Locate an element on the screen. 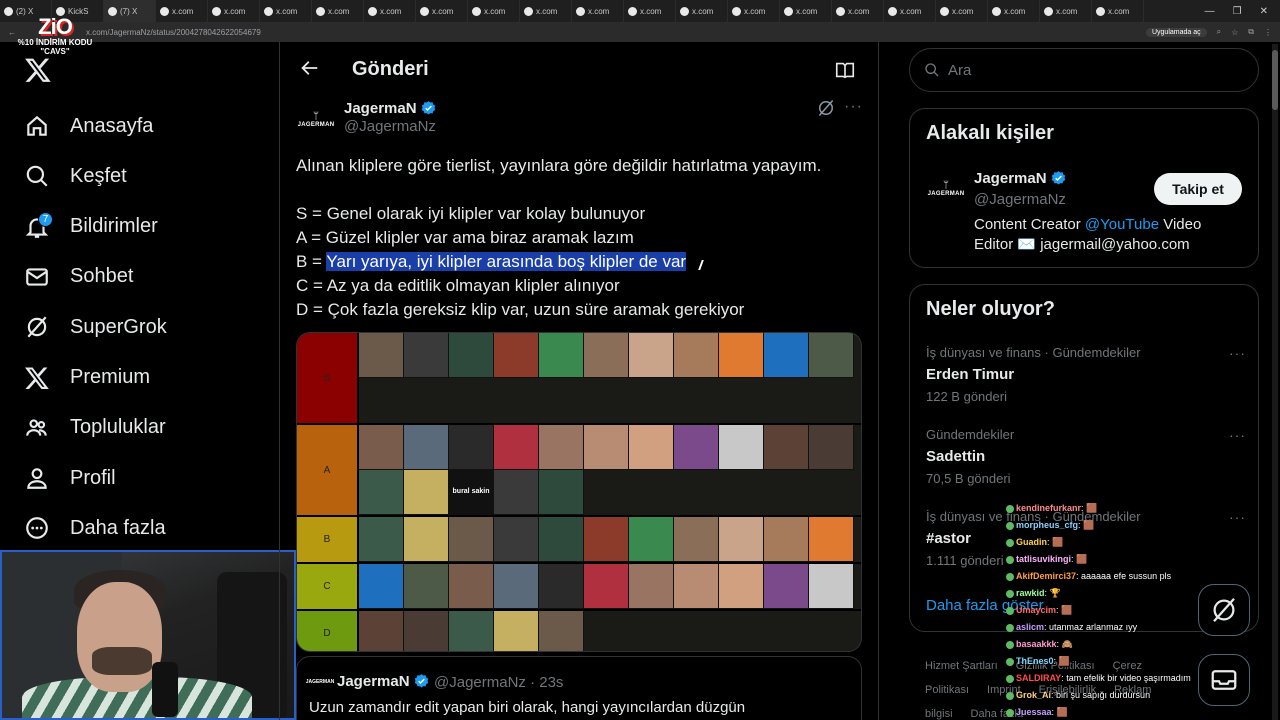 This screenshot has height=720, width=1280. related-name: JagermaN is located at coordinates (1010, 178).